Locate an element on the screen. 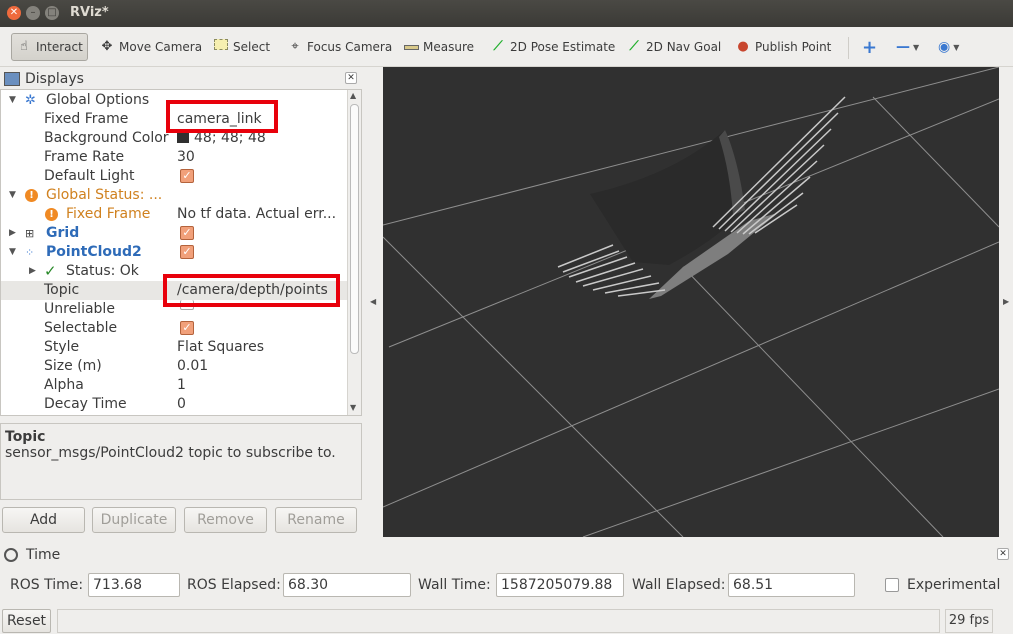 This screenshot has width=1013, height=634. remove-tool-button: — ▼ is located at coordinates (907, 47).